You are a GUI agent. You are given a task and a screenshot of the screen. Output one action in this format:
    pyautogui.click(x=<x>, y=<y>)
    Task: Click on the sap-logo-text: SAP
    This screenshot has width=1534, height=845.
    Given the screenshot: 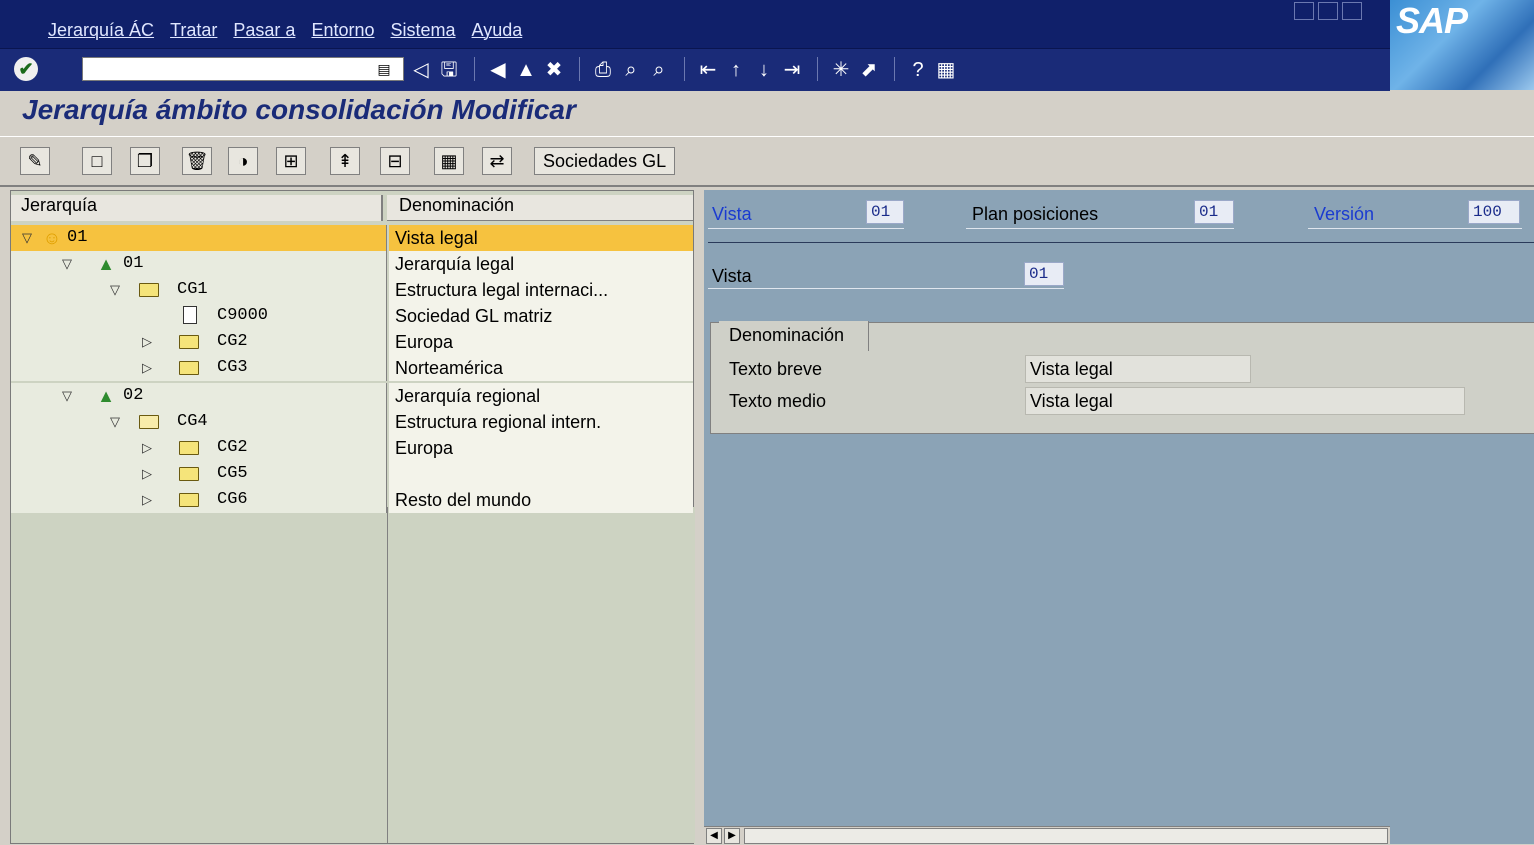 What is the action you would take?
    pyautogui.click(x=1432, y=20)
    